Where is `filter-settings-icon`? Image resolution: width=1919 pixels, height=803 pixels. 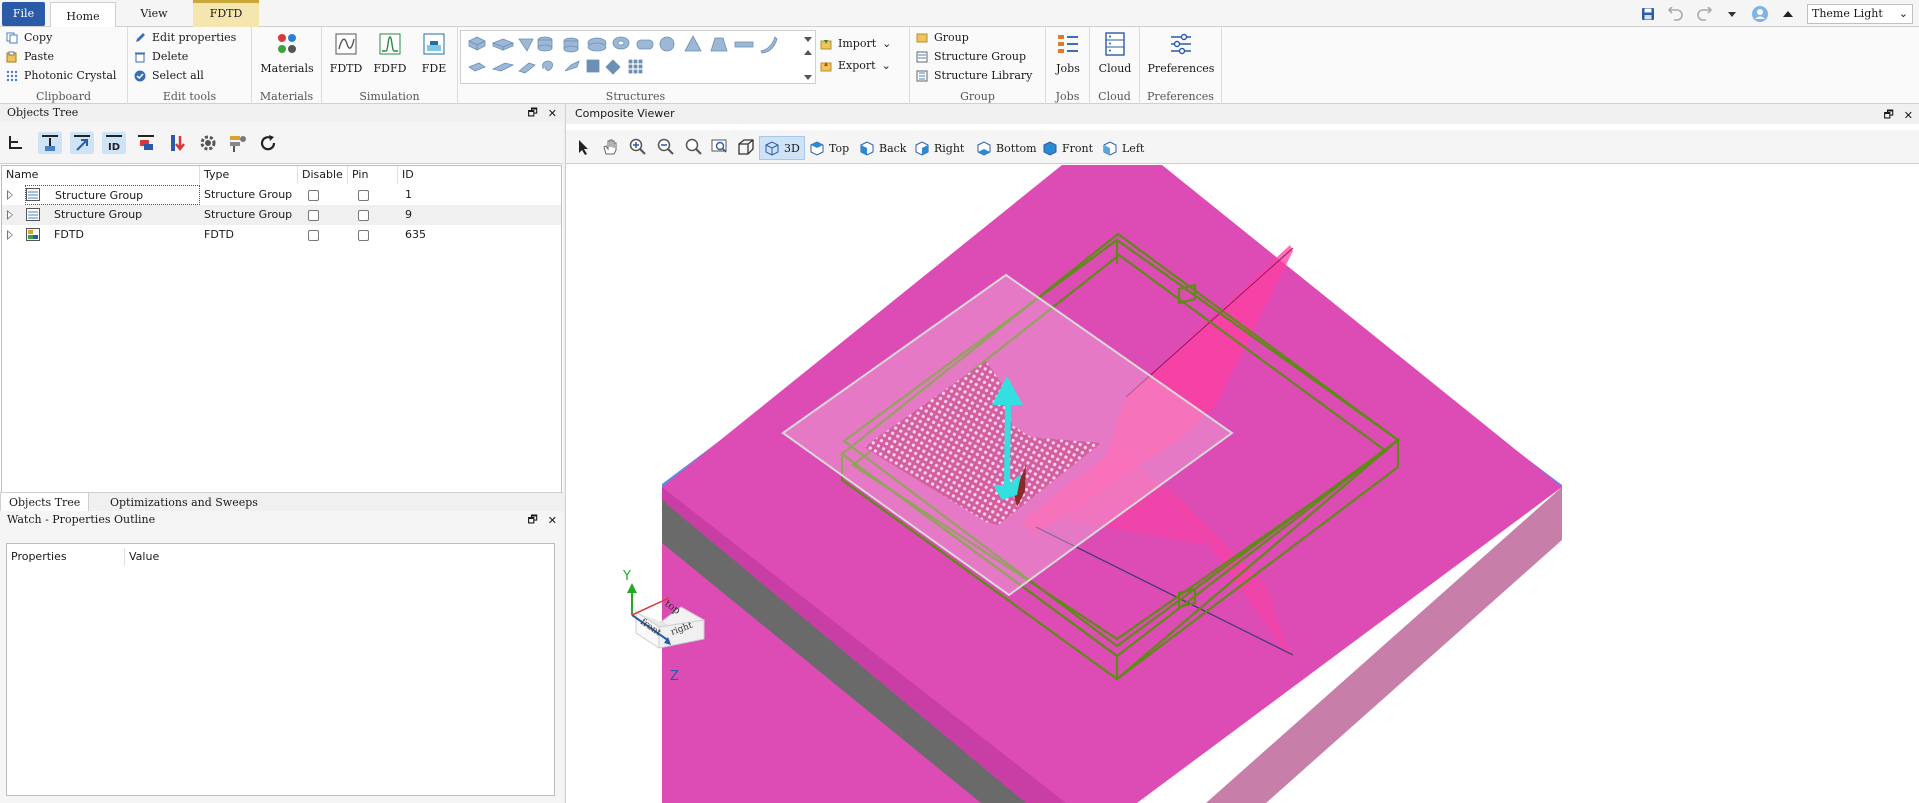
filter-settings-icon is located at coordinates (238, 143).